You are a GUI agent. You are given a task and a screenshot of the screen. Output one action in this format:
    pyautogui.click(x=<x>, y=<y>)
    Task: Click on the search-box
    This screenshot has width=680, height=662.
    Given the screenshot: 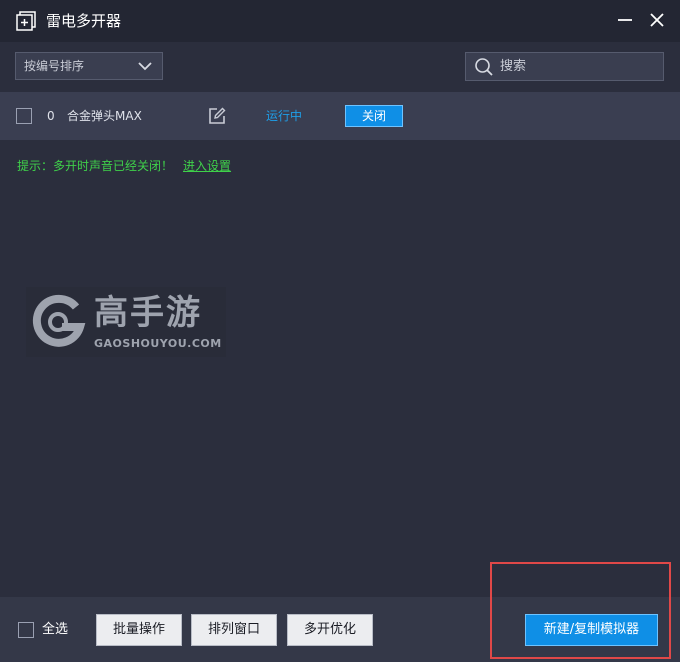 What is the action you would take?
    pyautogui.click(x=564, y=66)
    